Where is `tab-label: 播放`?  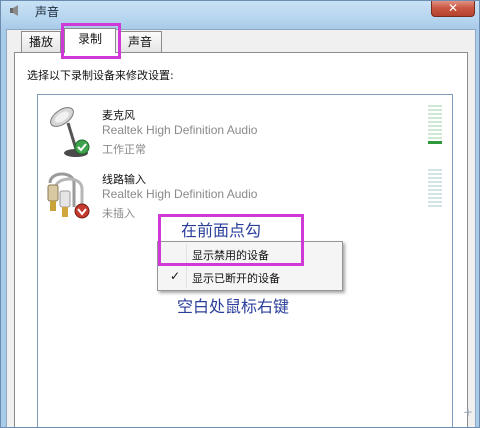 tab-label: 播放 is located at coordinates (40, 42).